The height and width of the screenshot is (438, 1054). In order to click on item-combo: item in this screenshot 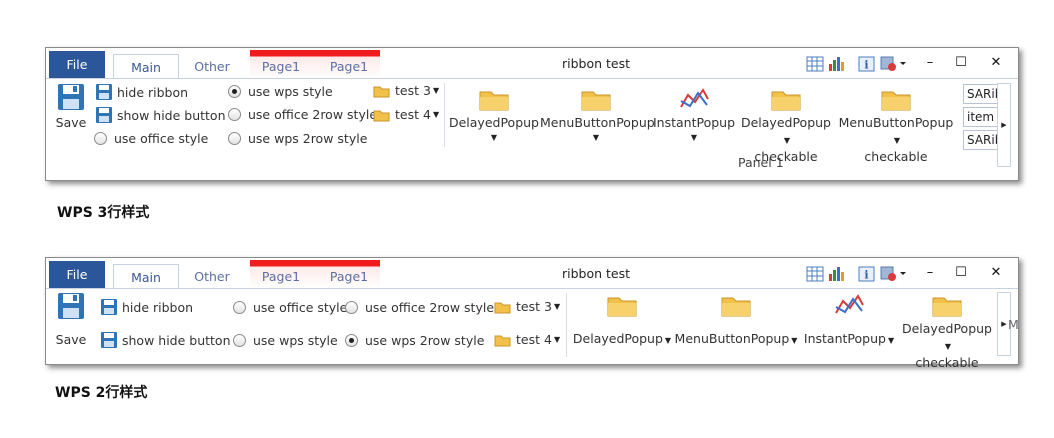, I will do `click(981, 117)`.